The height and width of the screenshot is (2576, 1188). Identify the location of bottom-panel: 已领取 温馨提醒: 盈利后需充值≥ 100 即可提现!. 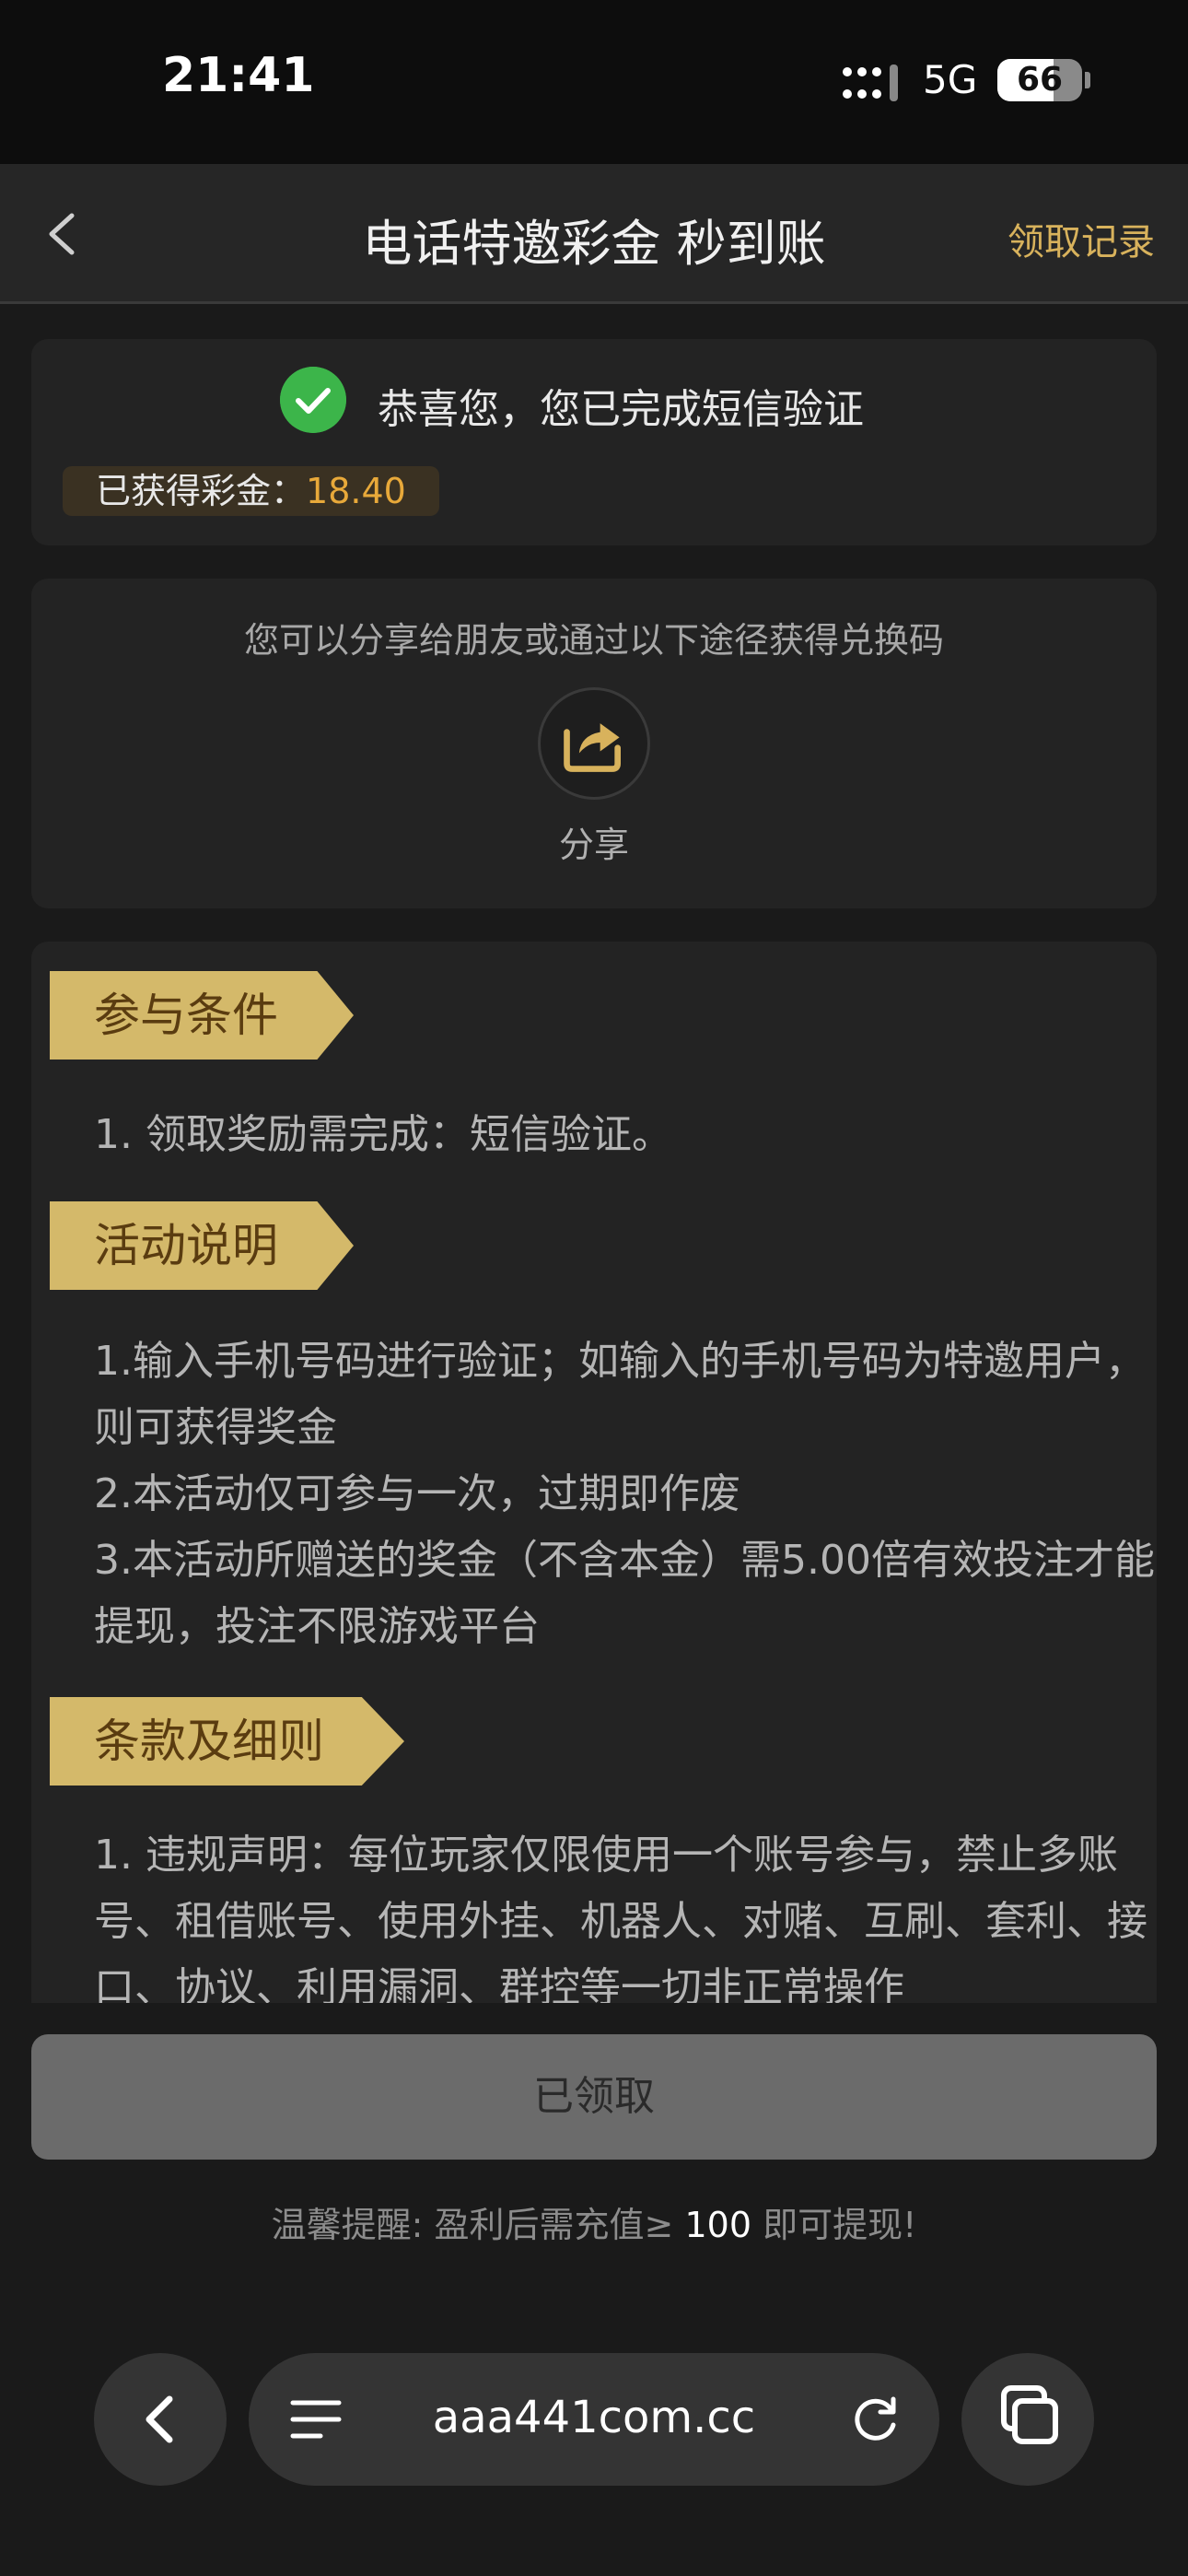
(594, 2132).